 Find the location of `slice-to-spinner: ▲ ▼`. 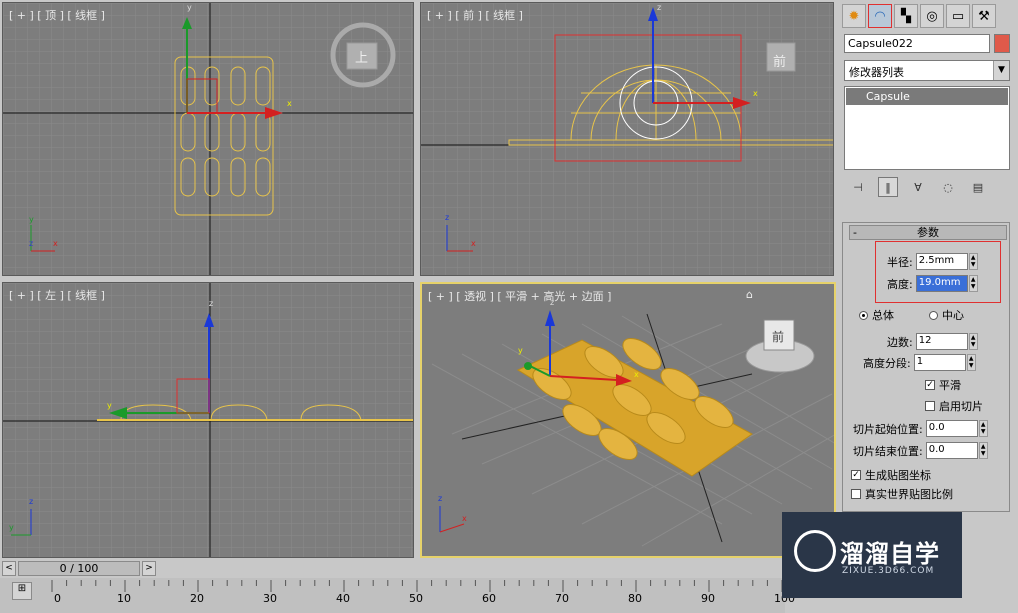

slice-to-spinner: ▲ ▼ is located at coordinates (983, 450).